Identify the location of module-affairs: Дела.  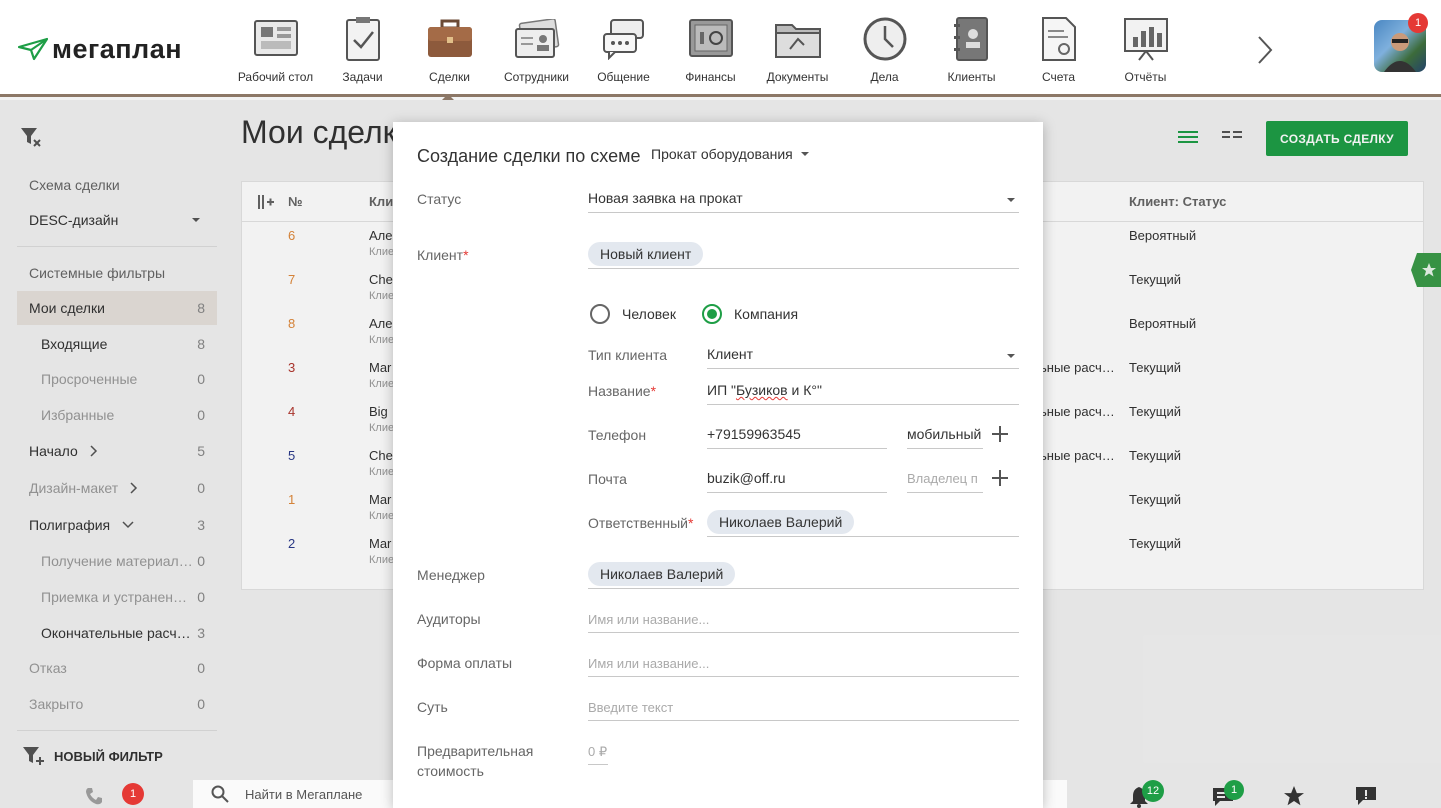
(884, 48).